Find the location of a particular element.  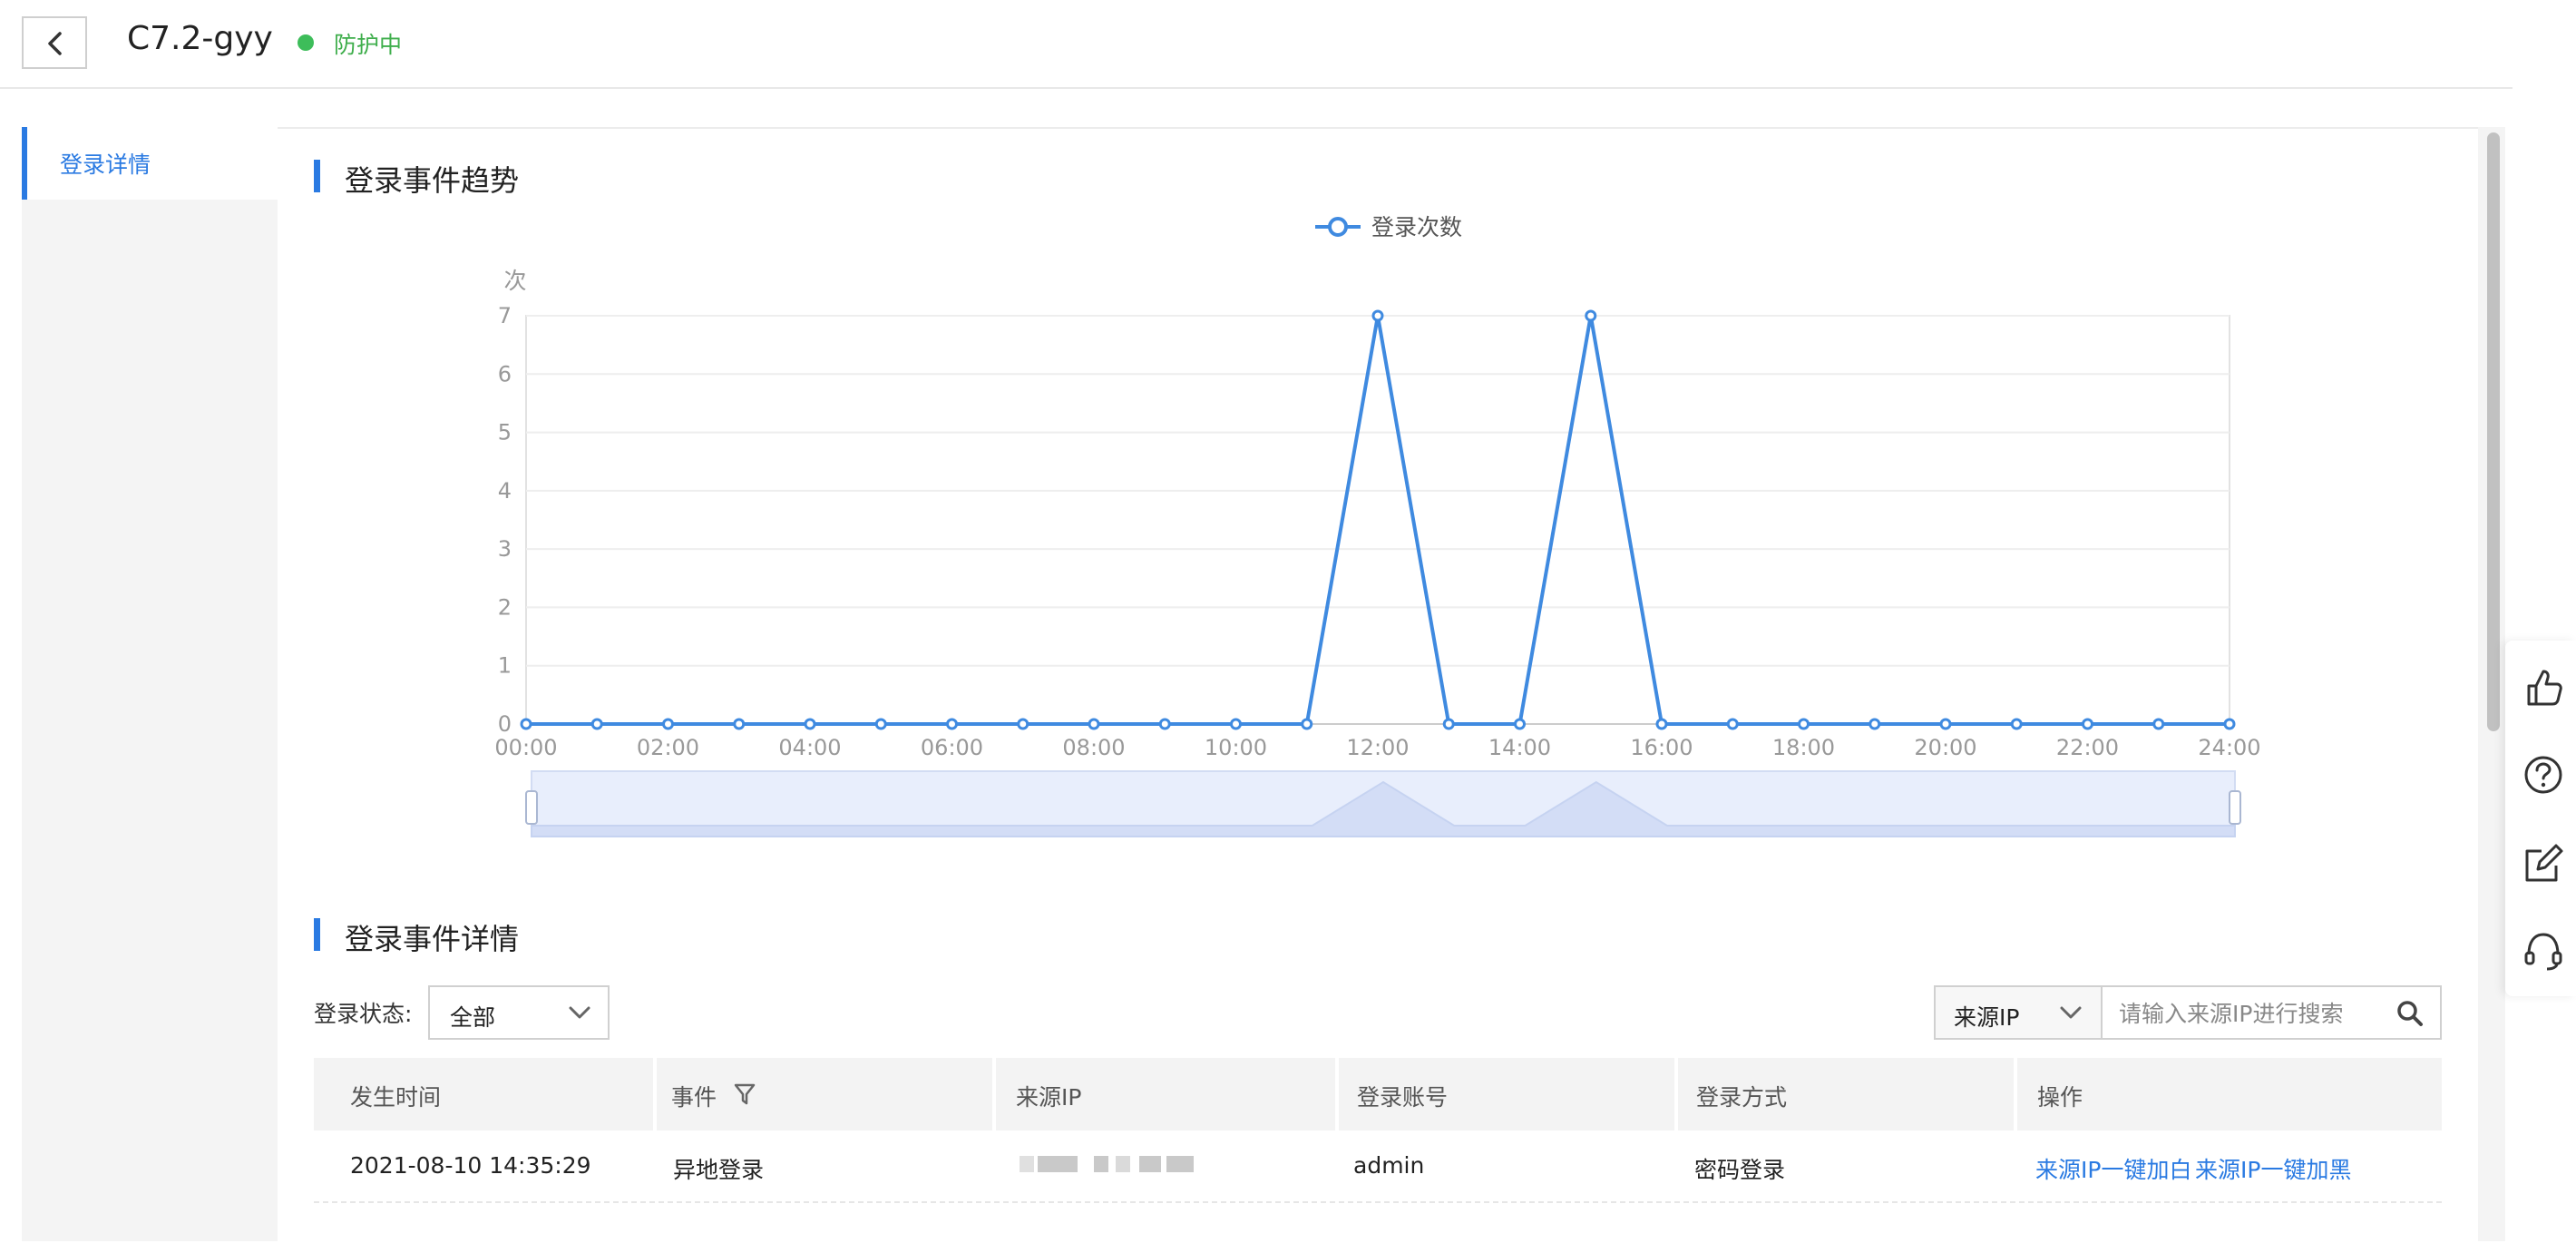

x-tick-label: 14:00 is located at coordinates (1519, 747).